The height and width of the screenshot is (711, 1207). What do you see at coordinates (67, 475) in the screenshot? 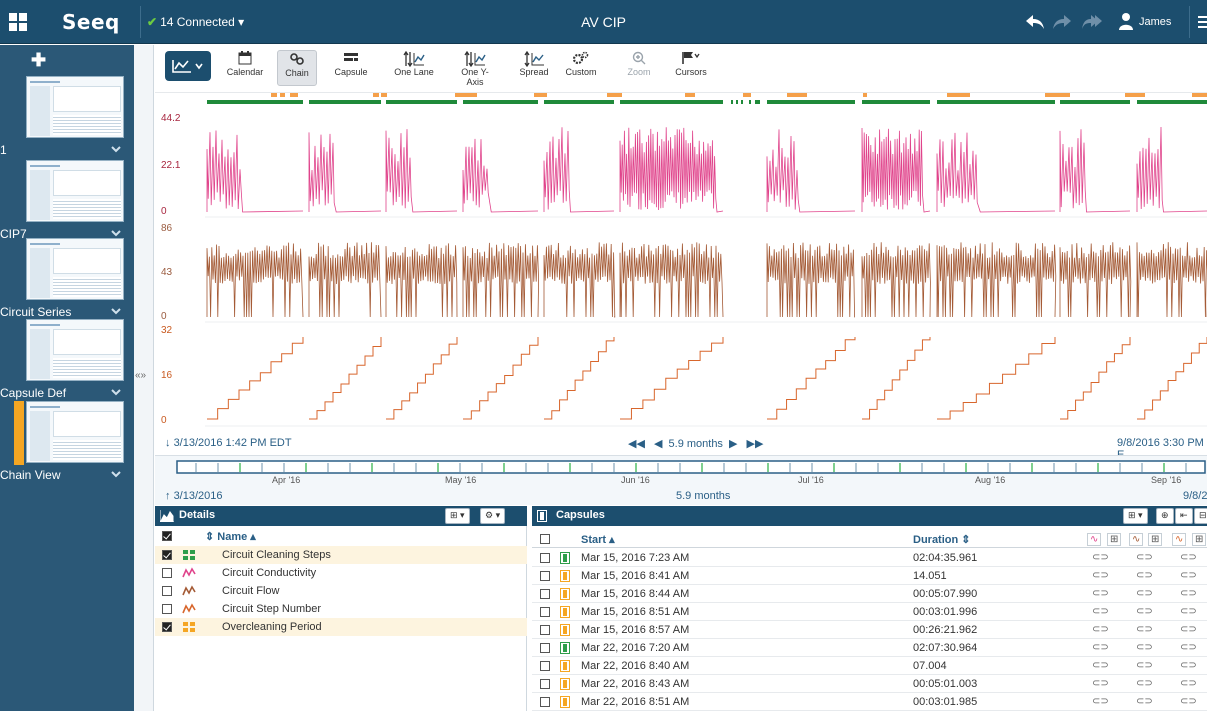
I see `worksheet-label: Chain View` at bounding box center [67, 475].